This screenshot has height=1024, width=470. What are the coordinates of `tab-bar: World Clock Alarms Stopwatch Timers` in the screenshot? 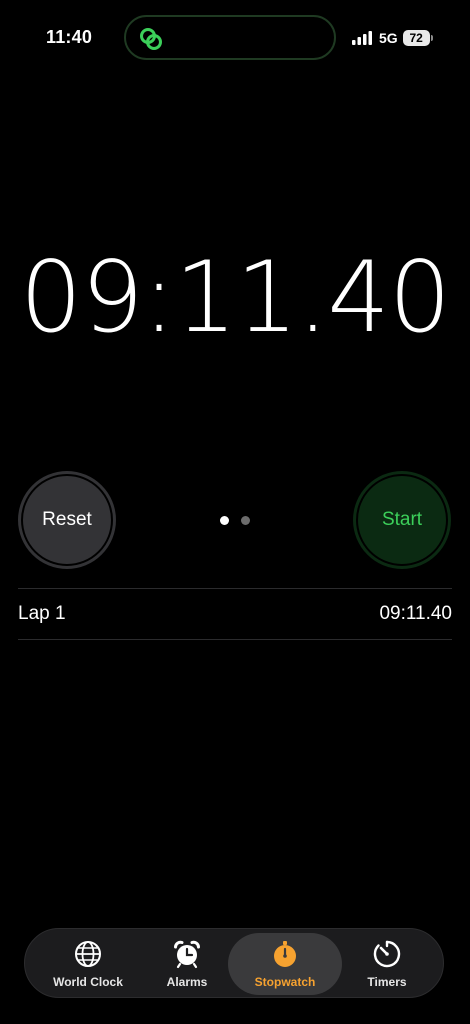 It's located at (234, 963).